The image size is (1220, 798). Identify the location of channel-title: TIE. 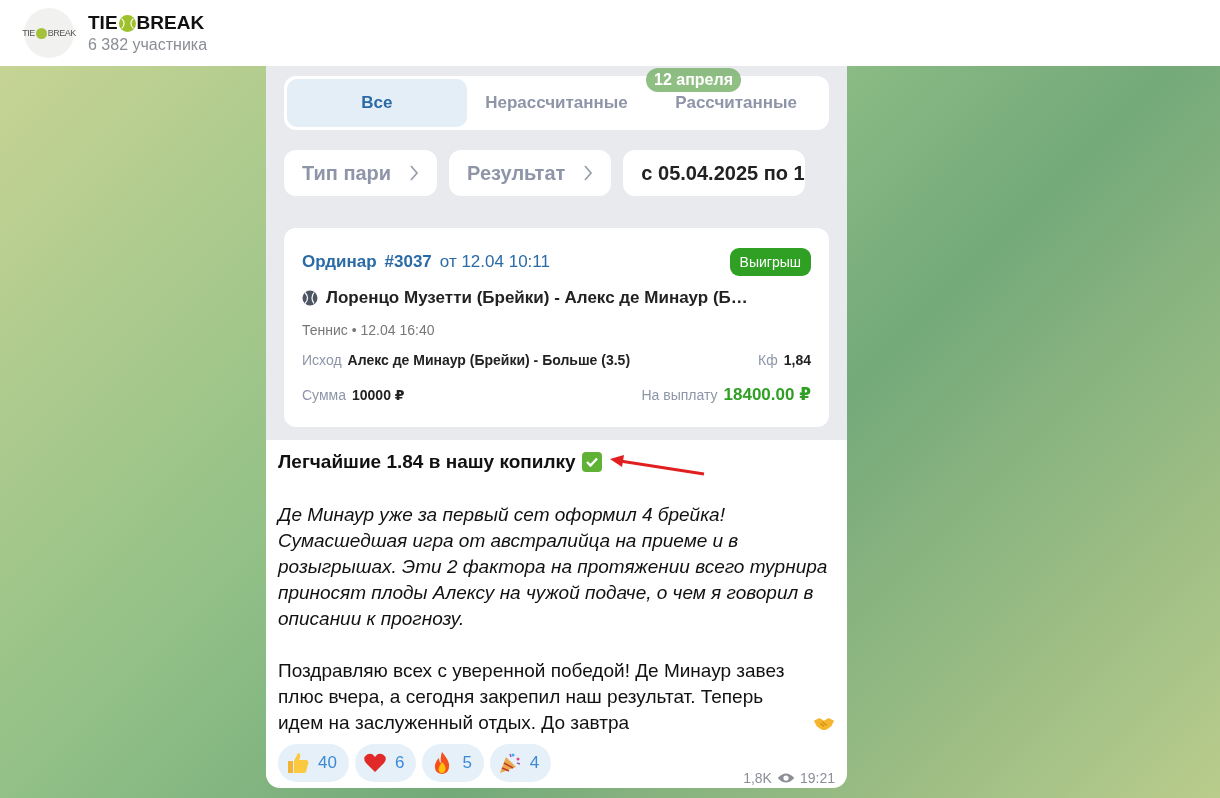
(103, 23).